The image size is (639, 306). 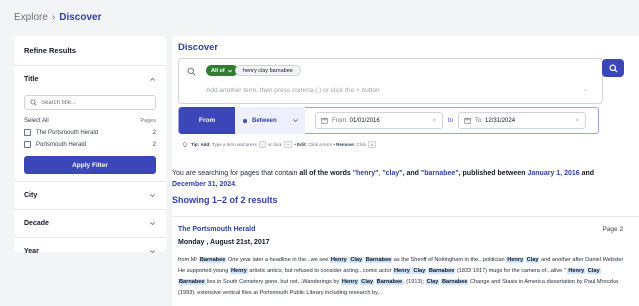 I want to click on facet-year: Year, so click(x=90, y=251).